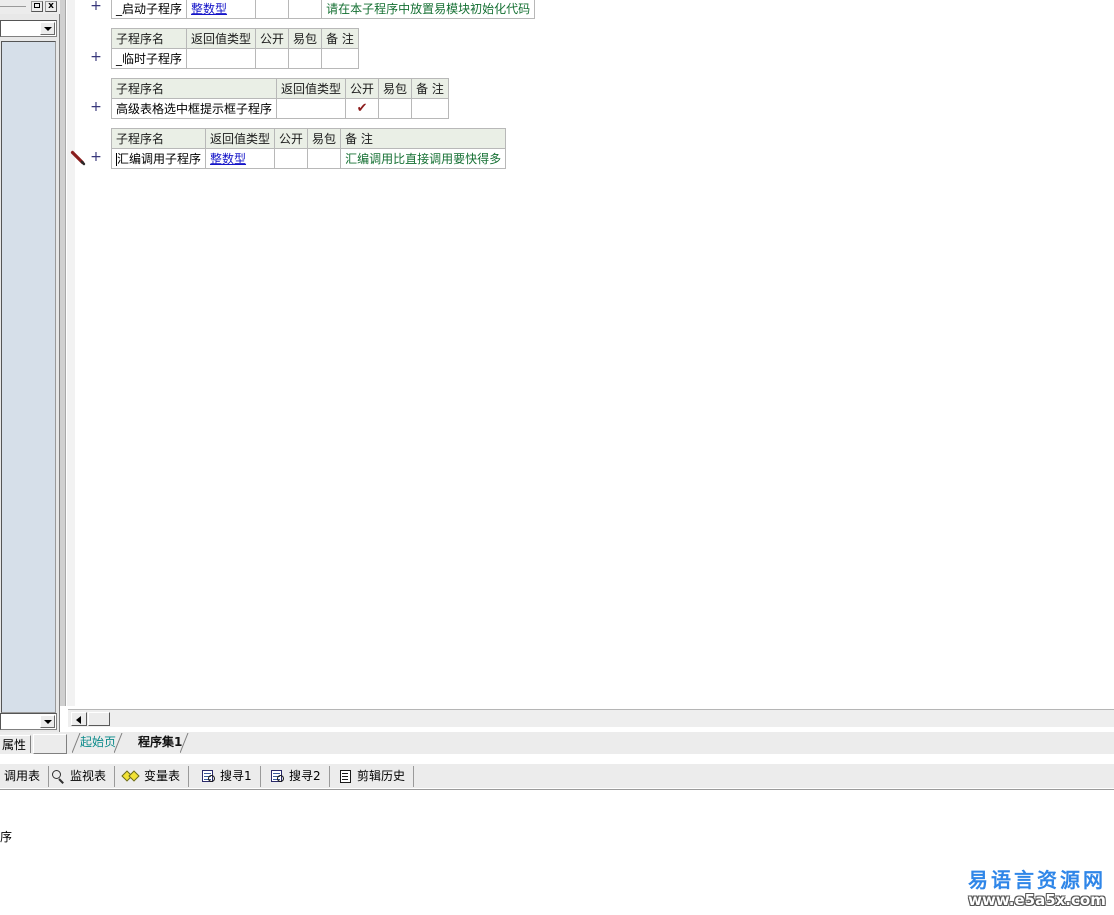 The height and width of the screenshot is (915, 1114). I want to click on document-tabstrip: 起始页 程序集1, so click(591, 743).